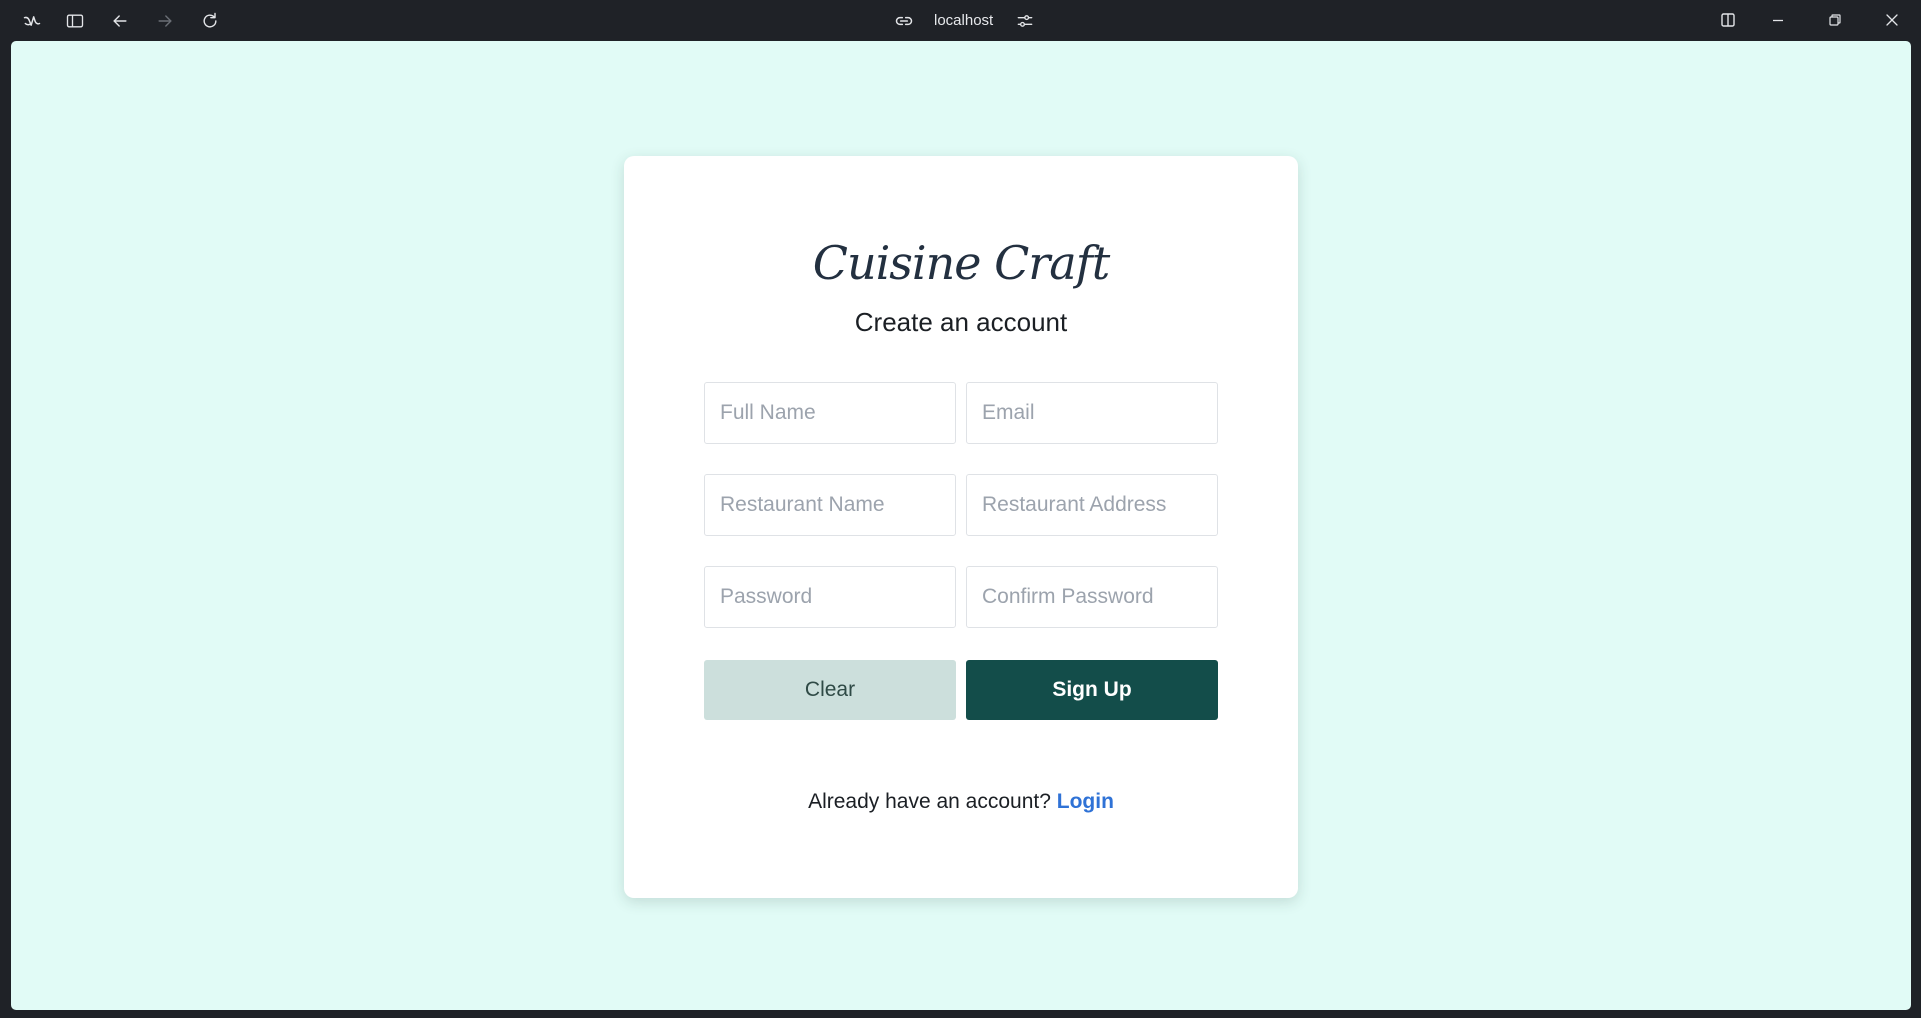 This screenshot has height=1018, width=1921. Describe the element at coordinates (830, 597) in the screenshot. I see `password-input` at that location.